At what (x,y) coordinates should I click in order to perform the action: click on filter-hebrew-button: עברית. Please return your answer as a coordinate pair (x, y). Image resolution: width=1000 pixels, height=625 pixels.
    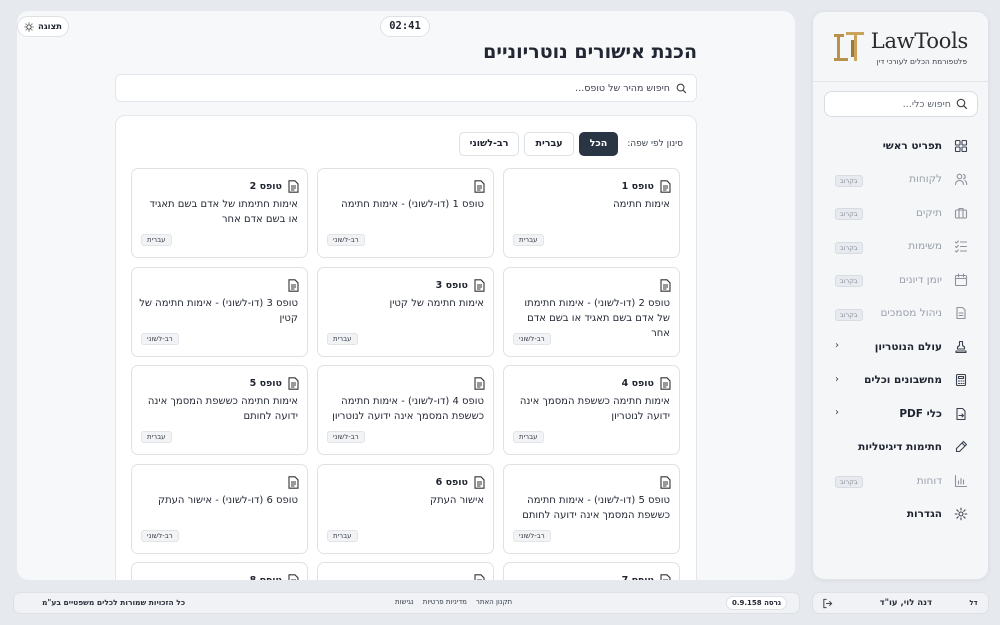
    Looking at the image, I should click on (549, 144).